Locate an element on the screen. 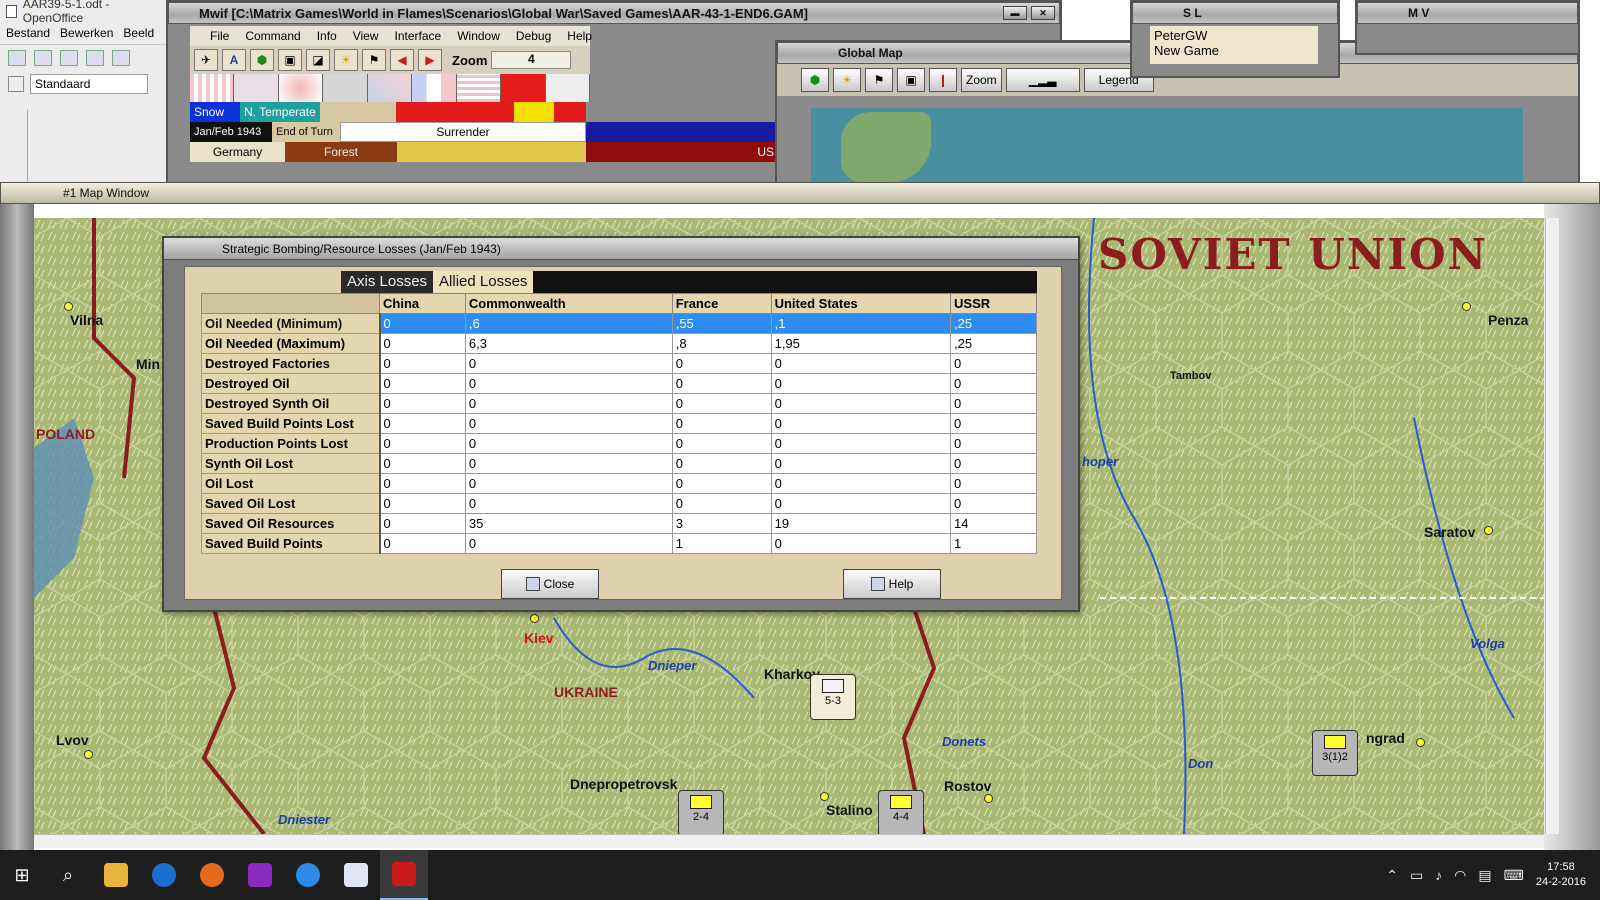 The width and height of the screenshot is (1600, 900). city-ngrad-icon is located at coordinates (1420, 742).